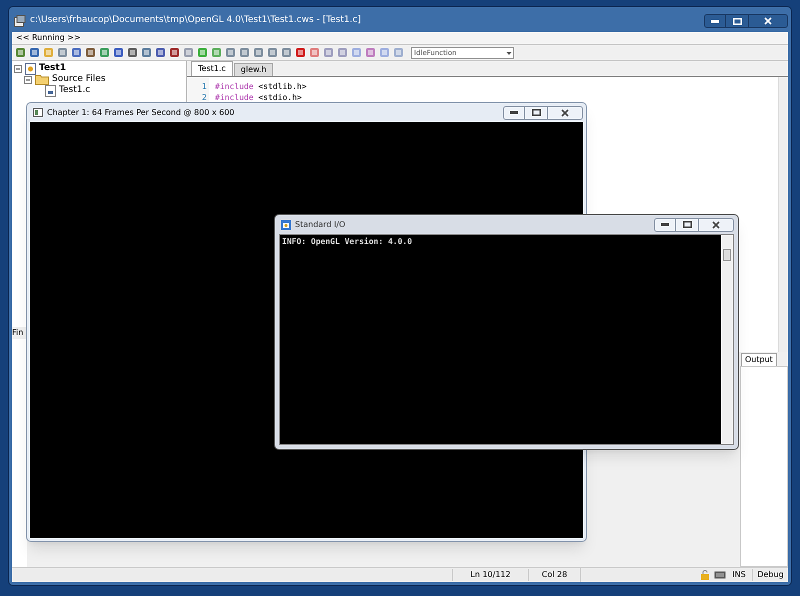  I want to click on code-line: #include <stdlib.h>, so click(261, 86).